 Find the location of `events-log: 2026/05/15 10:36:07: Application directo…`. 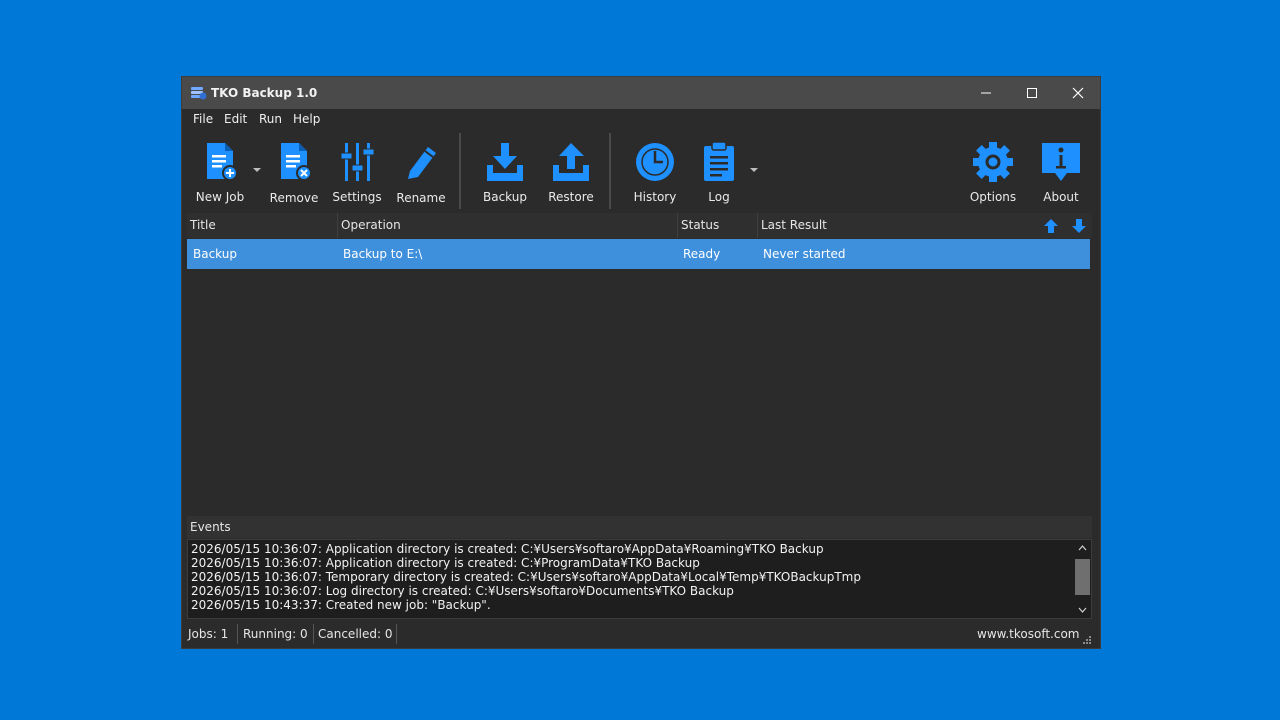

events-log: 2026/05/15 10:36:07: Application directo… is located at coordinates (639, 579).